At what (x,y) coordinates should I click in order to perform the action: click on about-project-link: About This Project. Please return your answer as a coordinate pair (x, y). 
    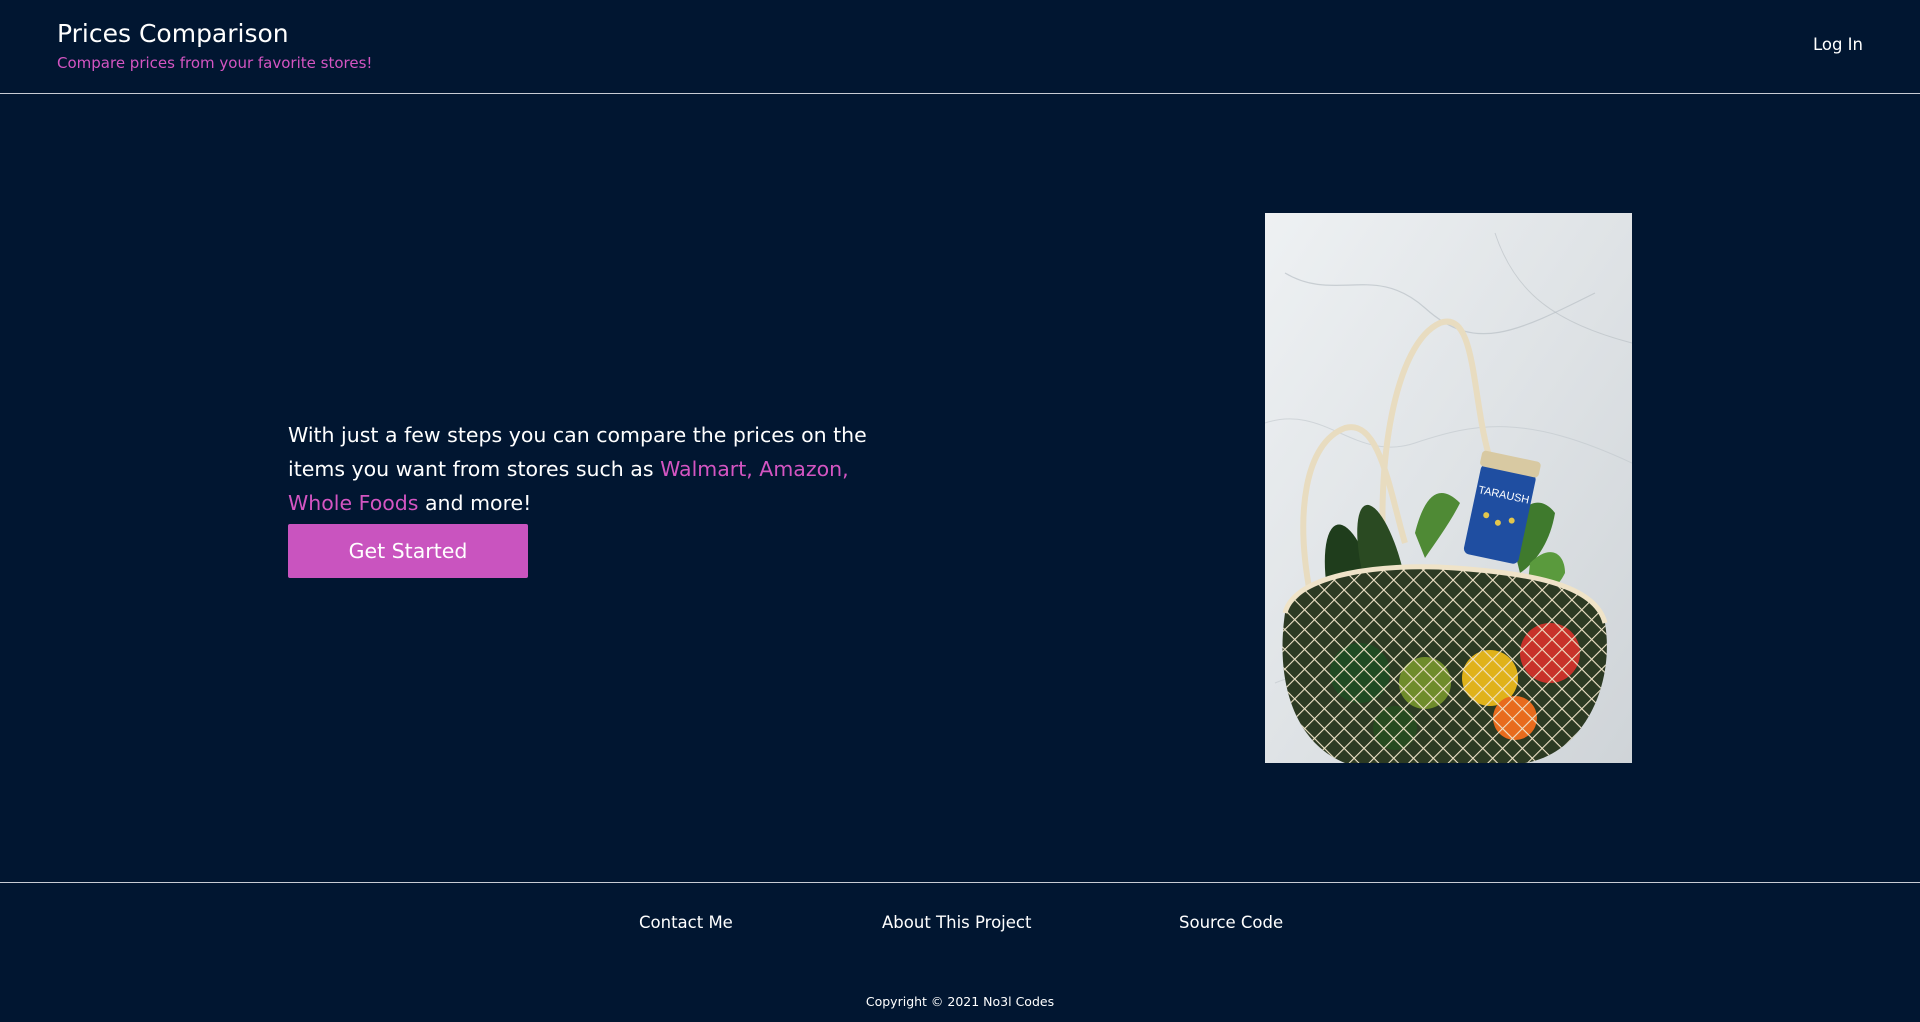
    Looking at the image, I should click on (956, 923).